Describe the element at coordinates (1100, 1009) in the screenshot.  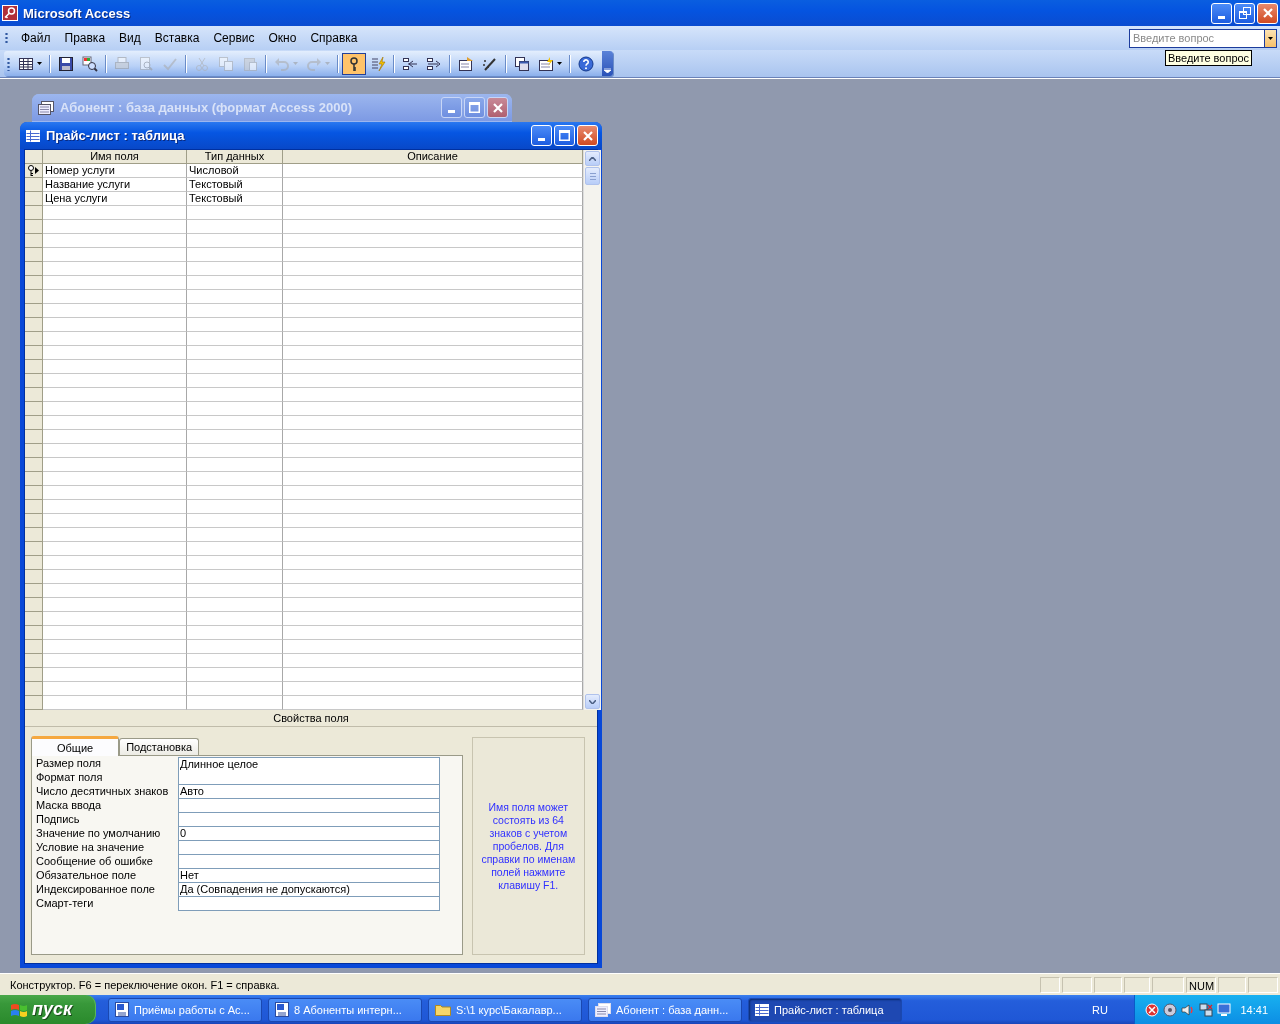
I see `language-indicator: RU` at that location.